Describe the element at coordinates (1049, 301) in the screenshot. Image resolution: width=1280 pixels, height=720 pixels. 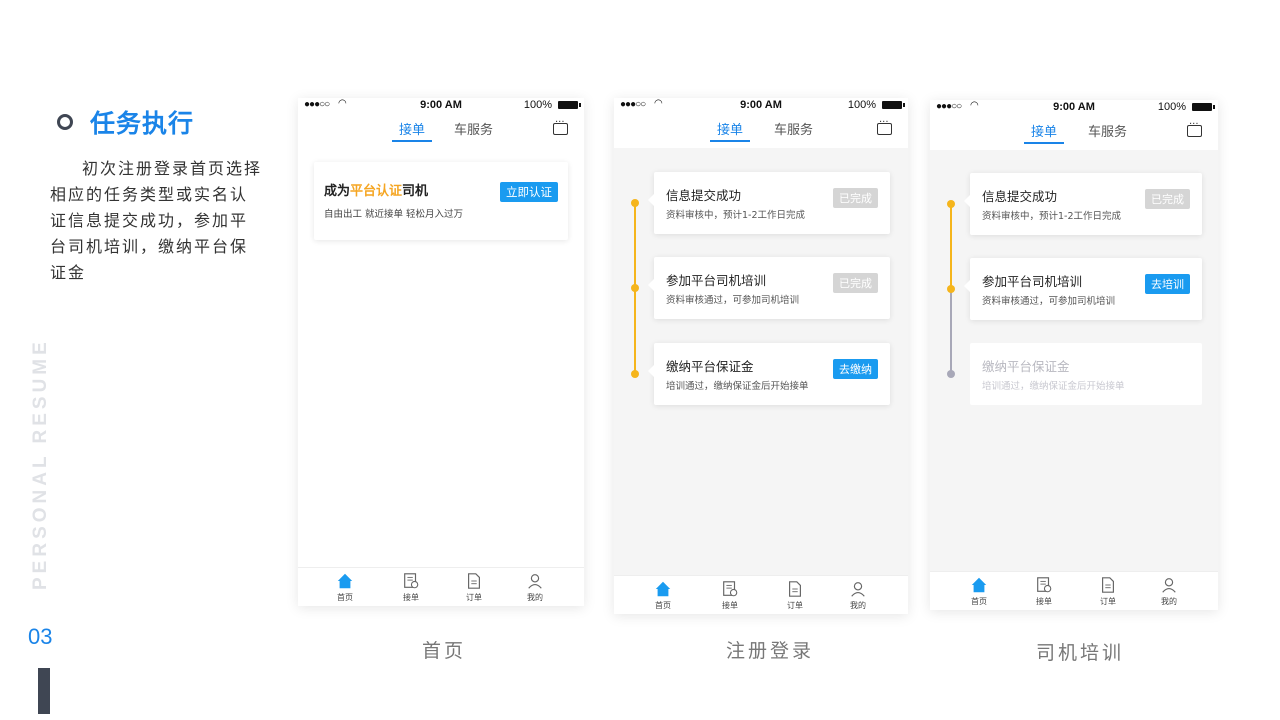
I see `task-subtitle: 资料审核通过，可参加司机培训` at that location.